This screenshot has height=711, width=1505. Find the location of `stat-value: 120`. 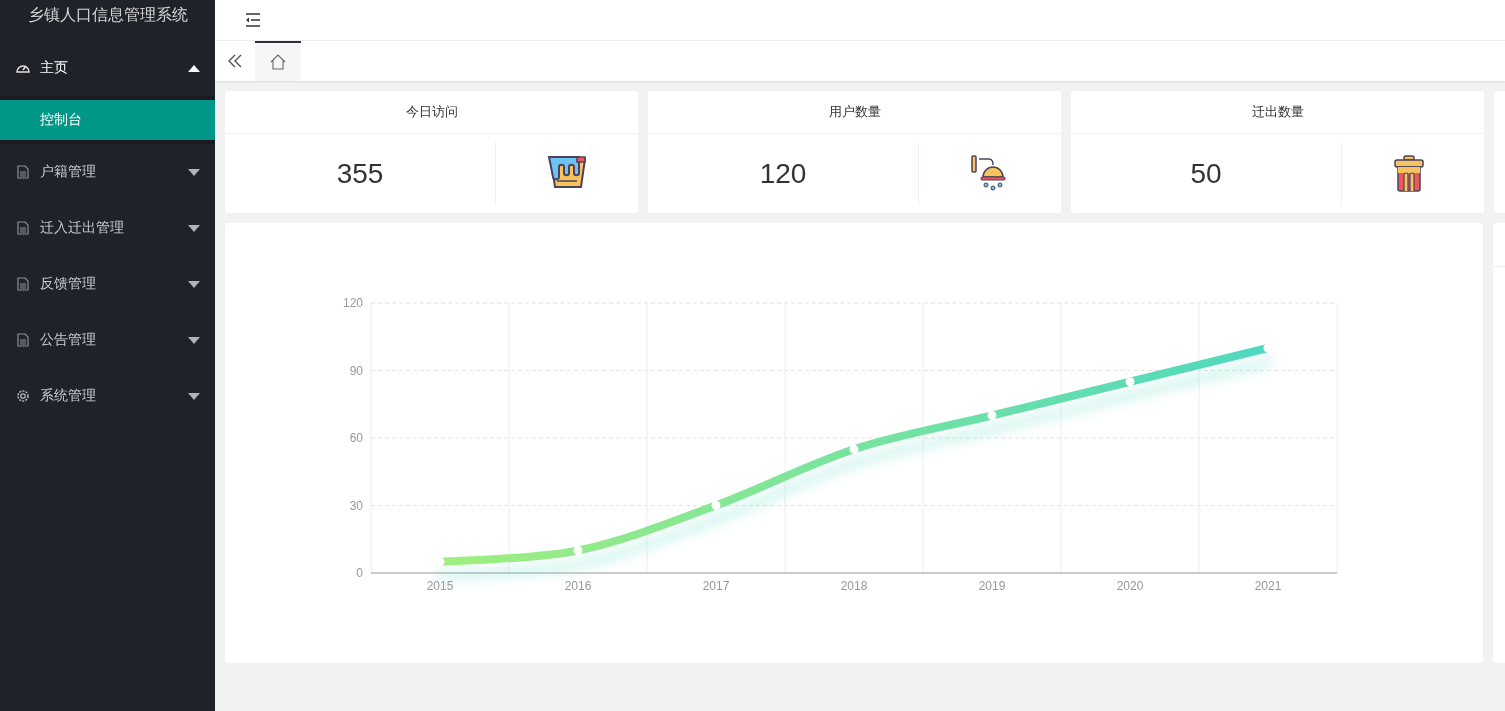

stat-value: 120 is located at coordinates (783, 173).